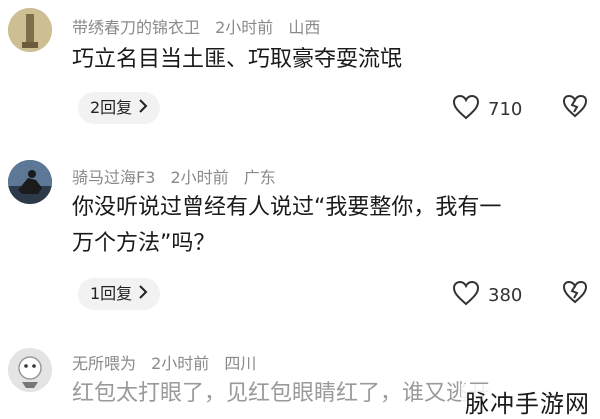 This screenshot has height=419, width=600. I want to click on location: 山西, so click(304, 27).